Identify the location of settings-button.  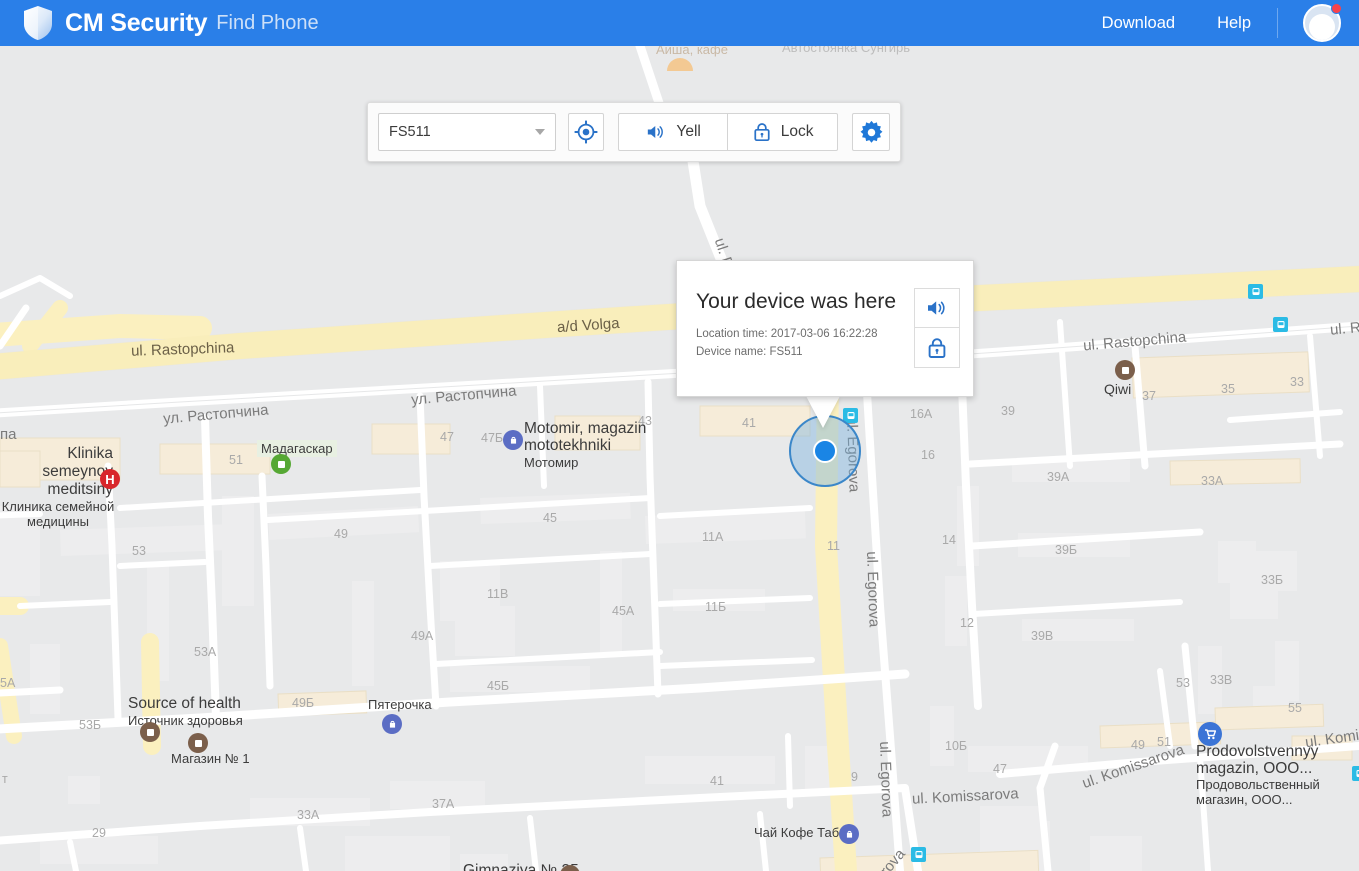
(871, 132).